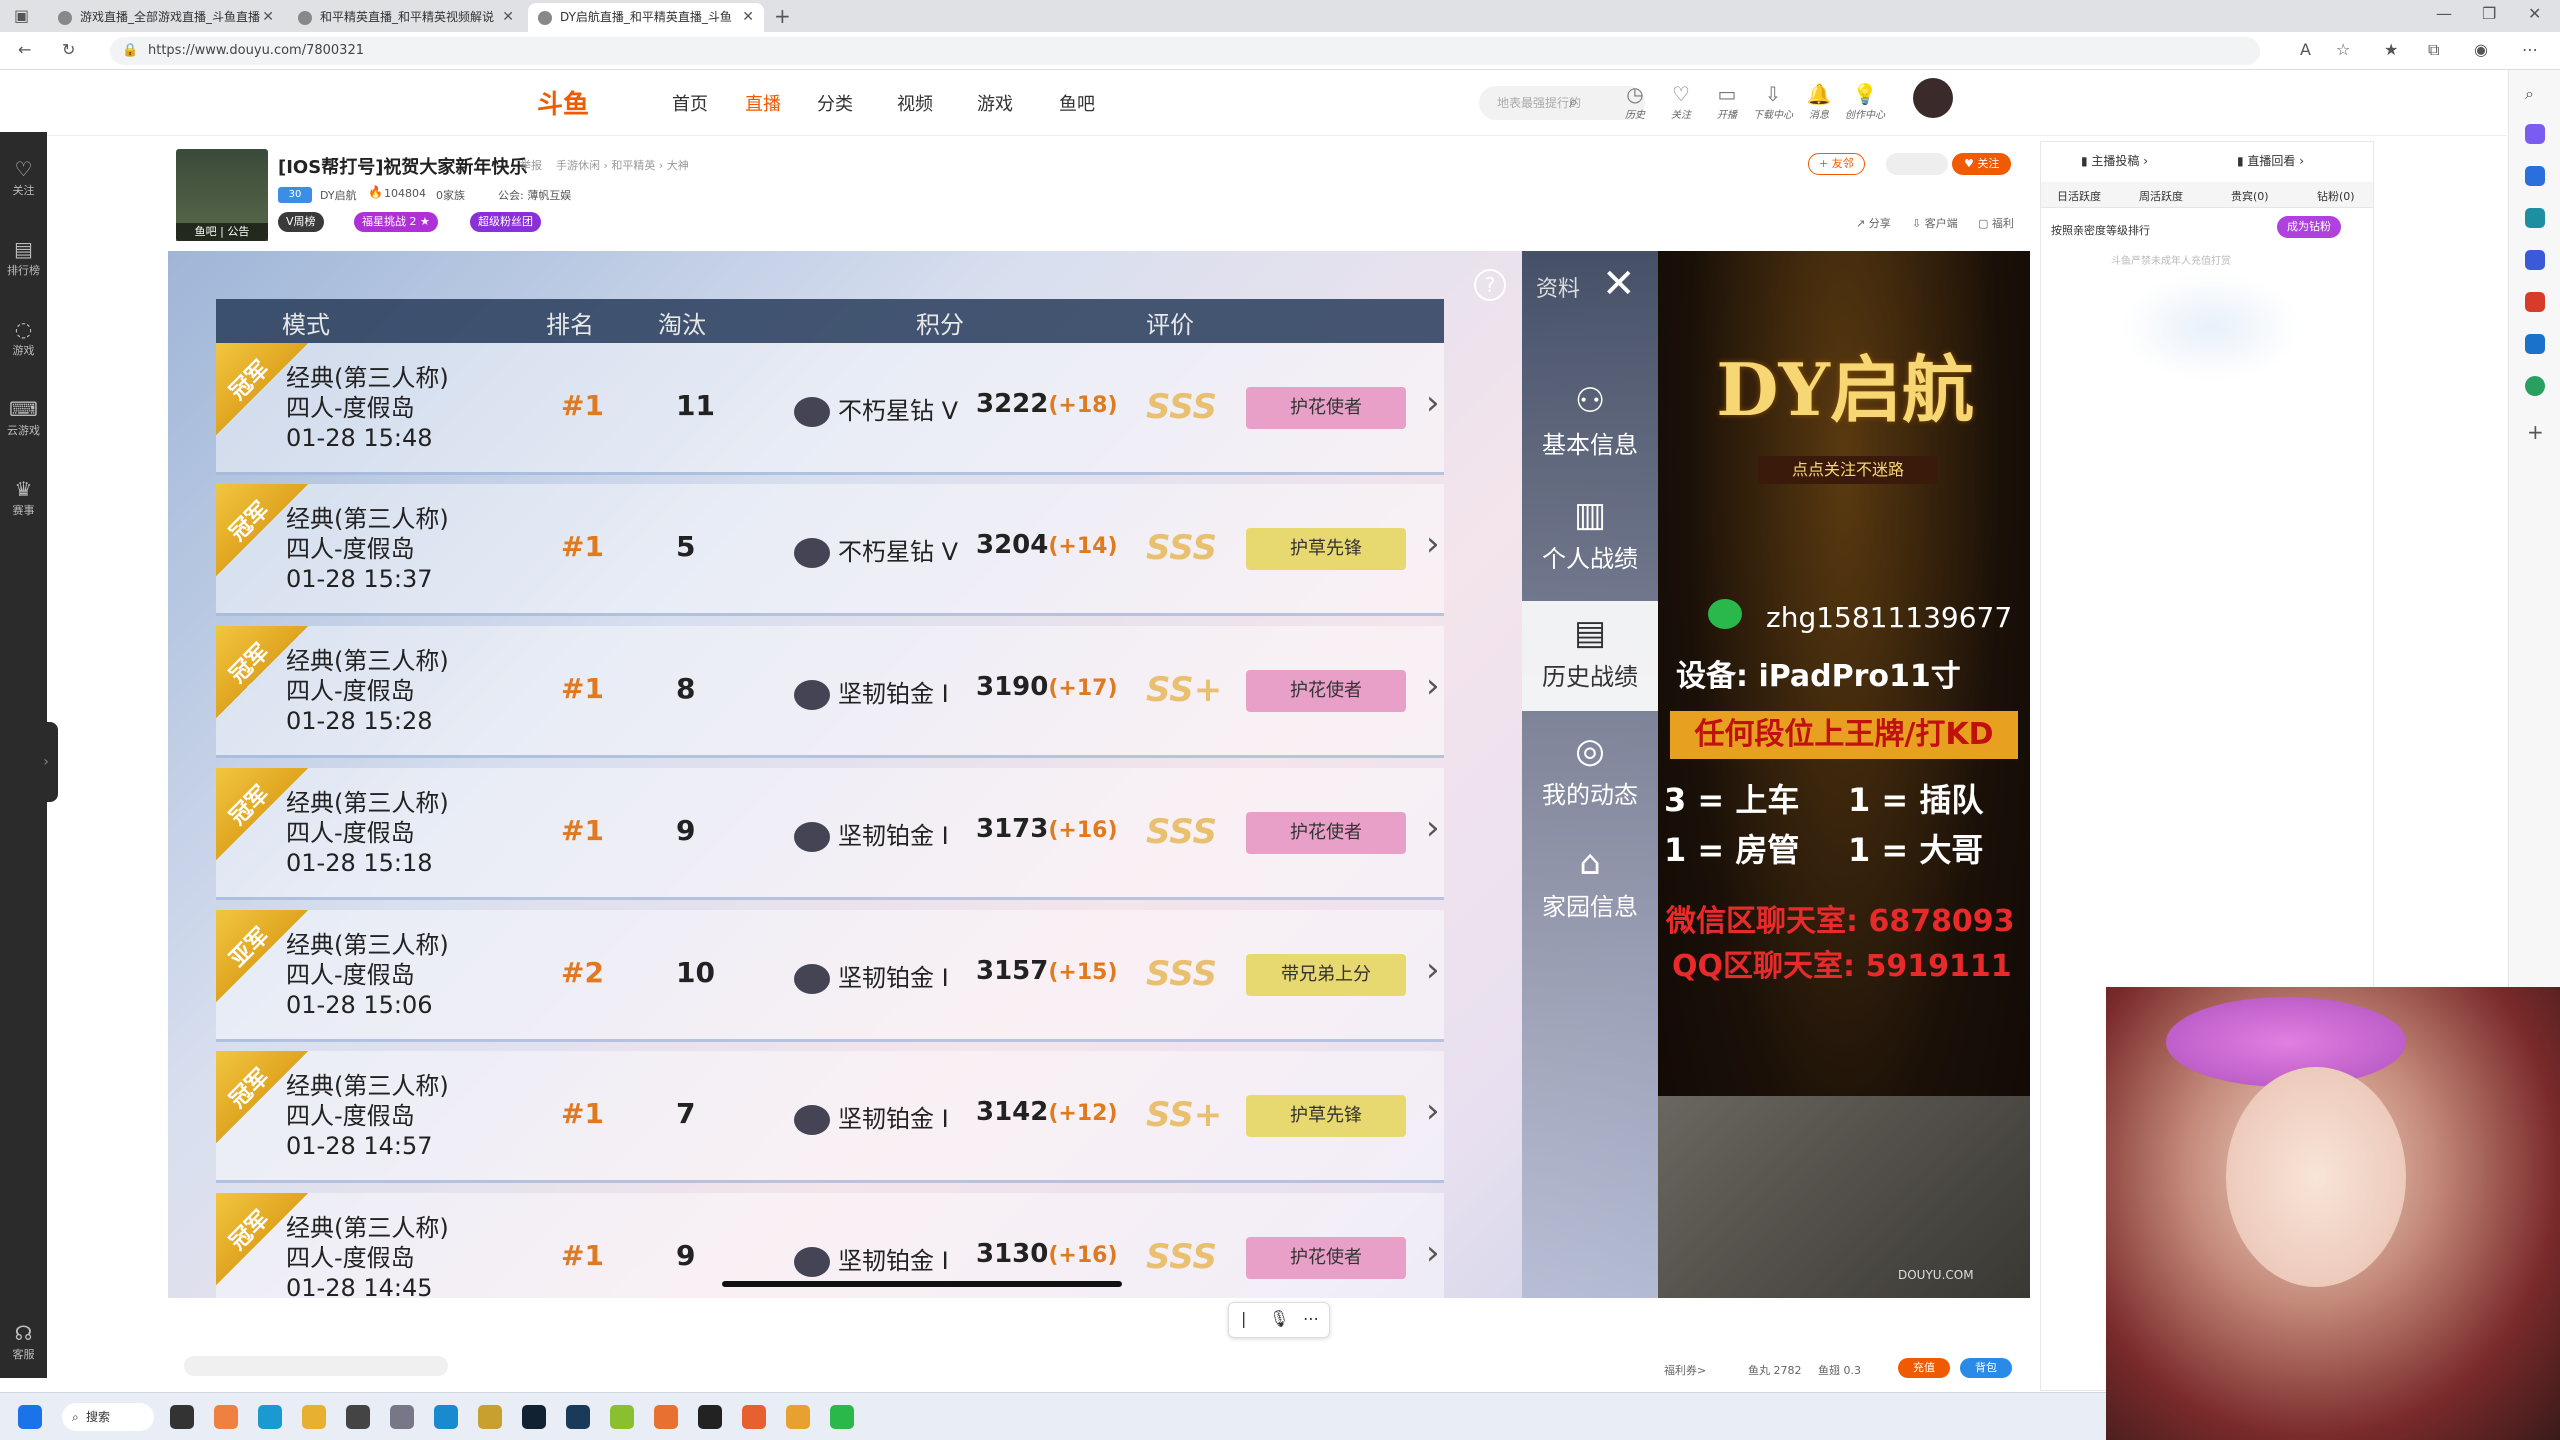  Describe the element at coordinates (2535, 344) in the screenshot. I see `outlook-icon` at that location.